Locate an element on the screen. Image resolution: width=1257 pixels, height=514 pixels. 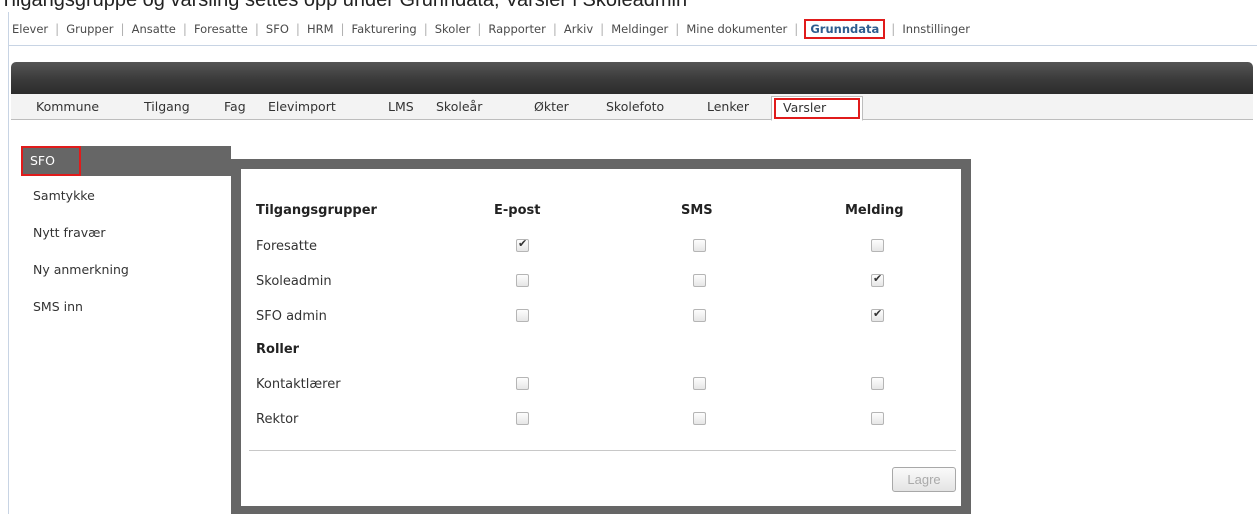
menu-item-sms-inn: SMS inn is located at coordinates (126, 305).